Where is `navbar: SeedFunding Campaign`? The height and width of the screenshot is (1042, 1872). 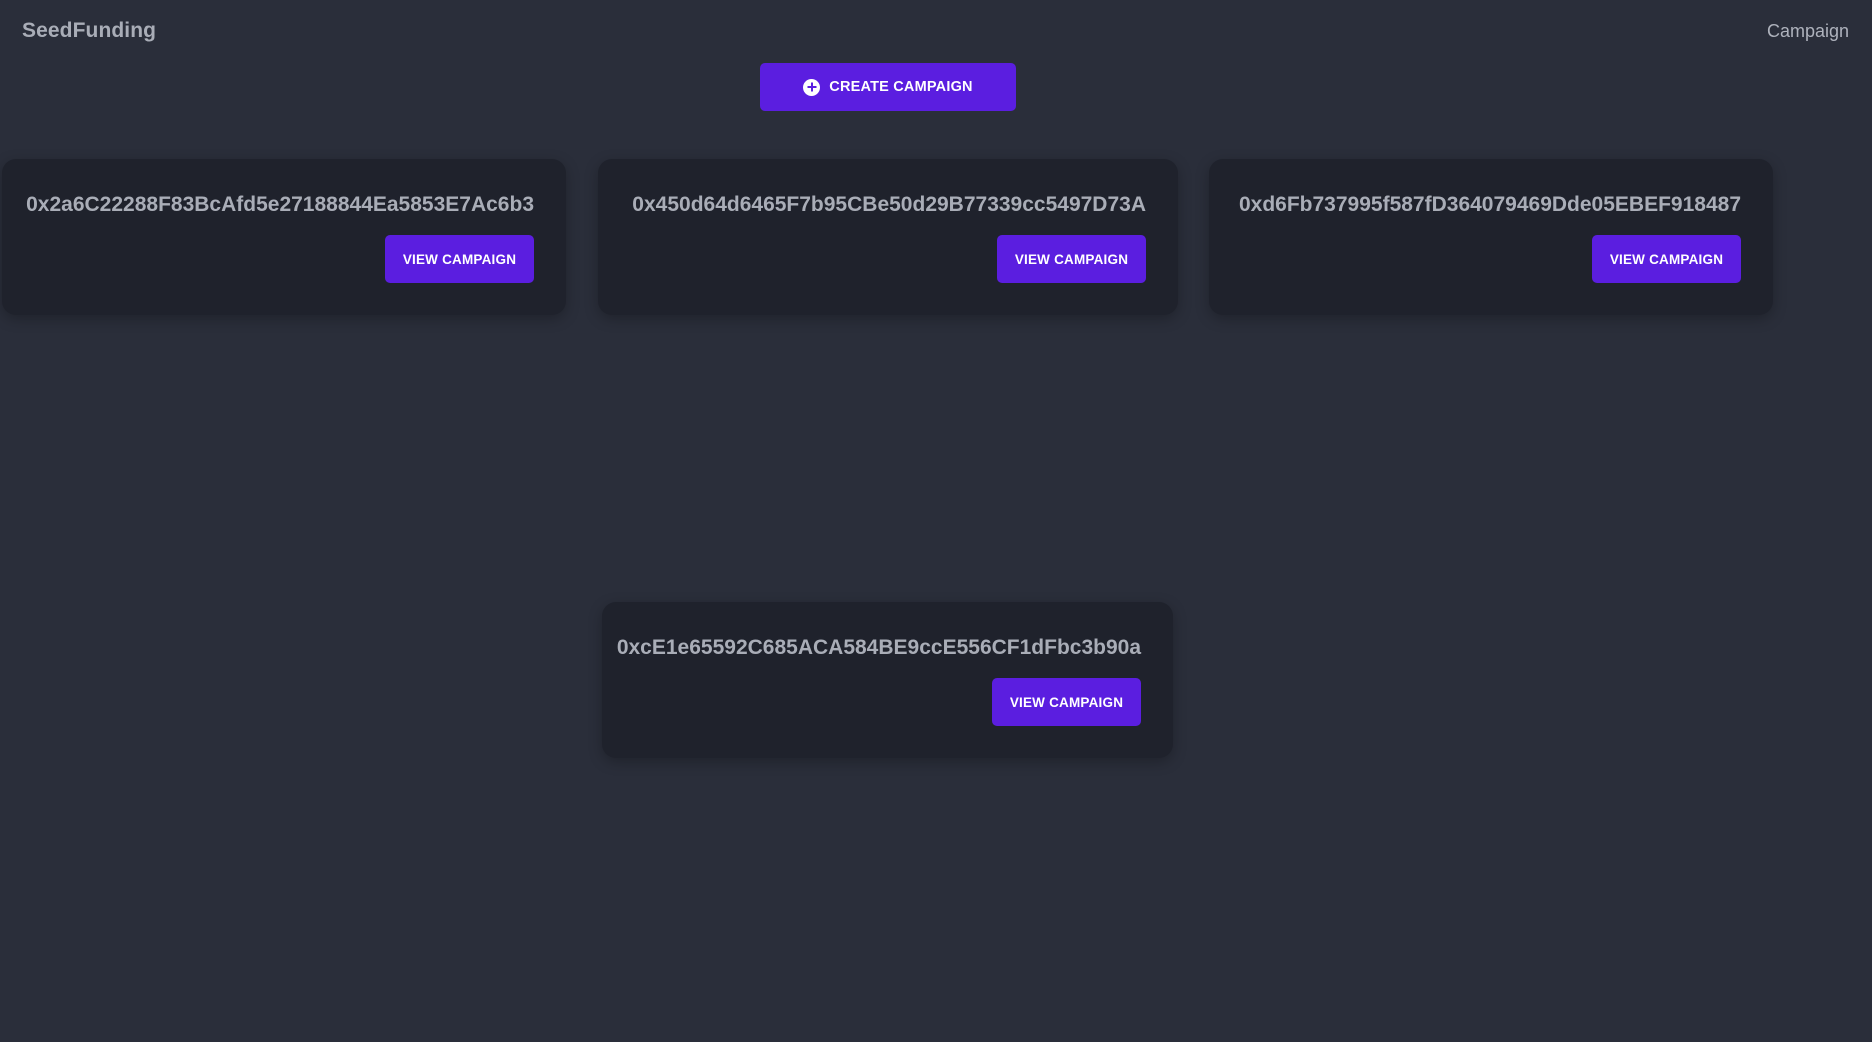 navbar: SeedFunding Campaign is located at coordinates (936, 31).